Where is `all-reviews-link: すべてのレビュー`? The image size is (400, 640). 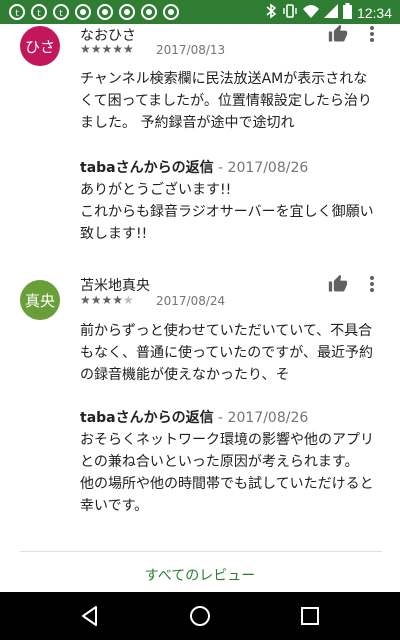 all-reviews-link: すべてのレビュー is located at coordinates (200, 575).